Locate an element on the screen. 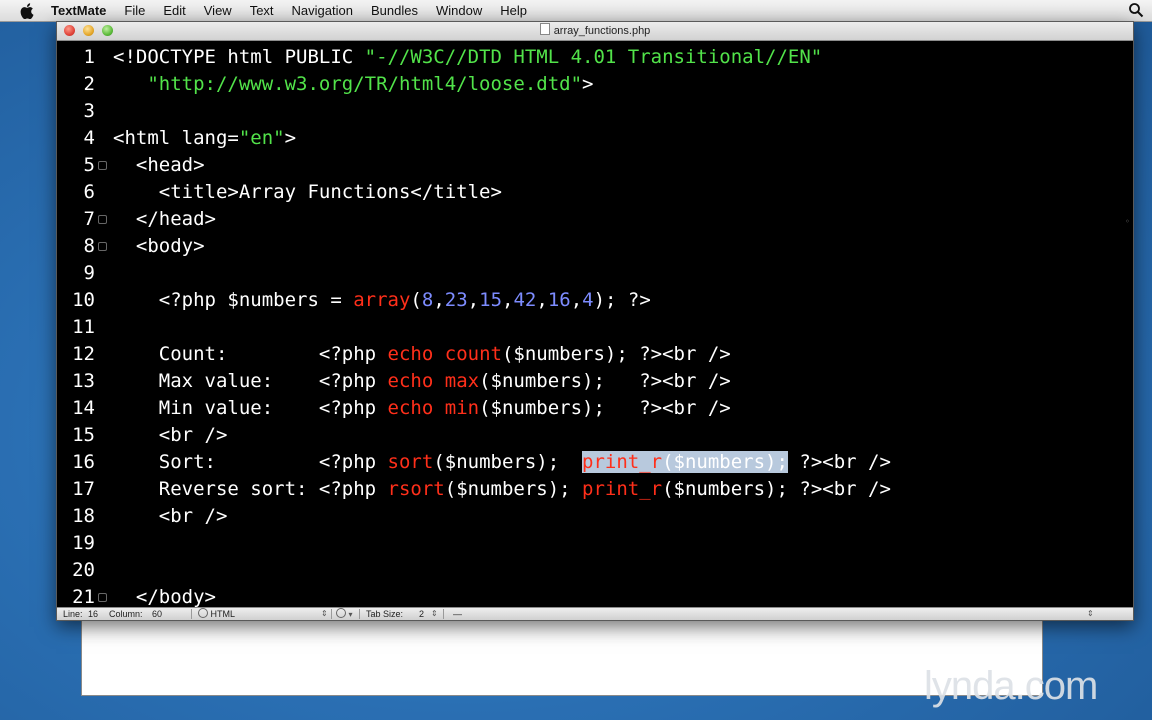  line-number: 3 is located at coordinates (76, 111).